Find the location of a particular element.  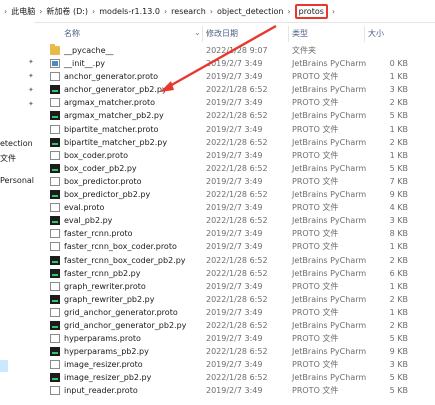

file-name: grid_anchor_generator.proto is located at coordinates (121, 312).